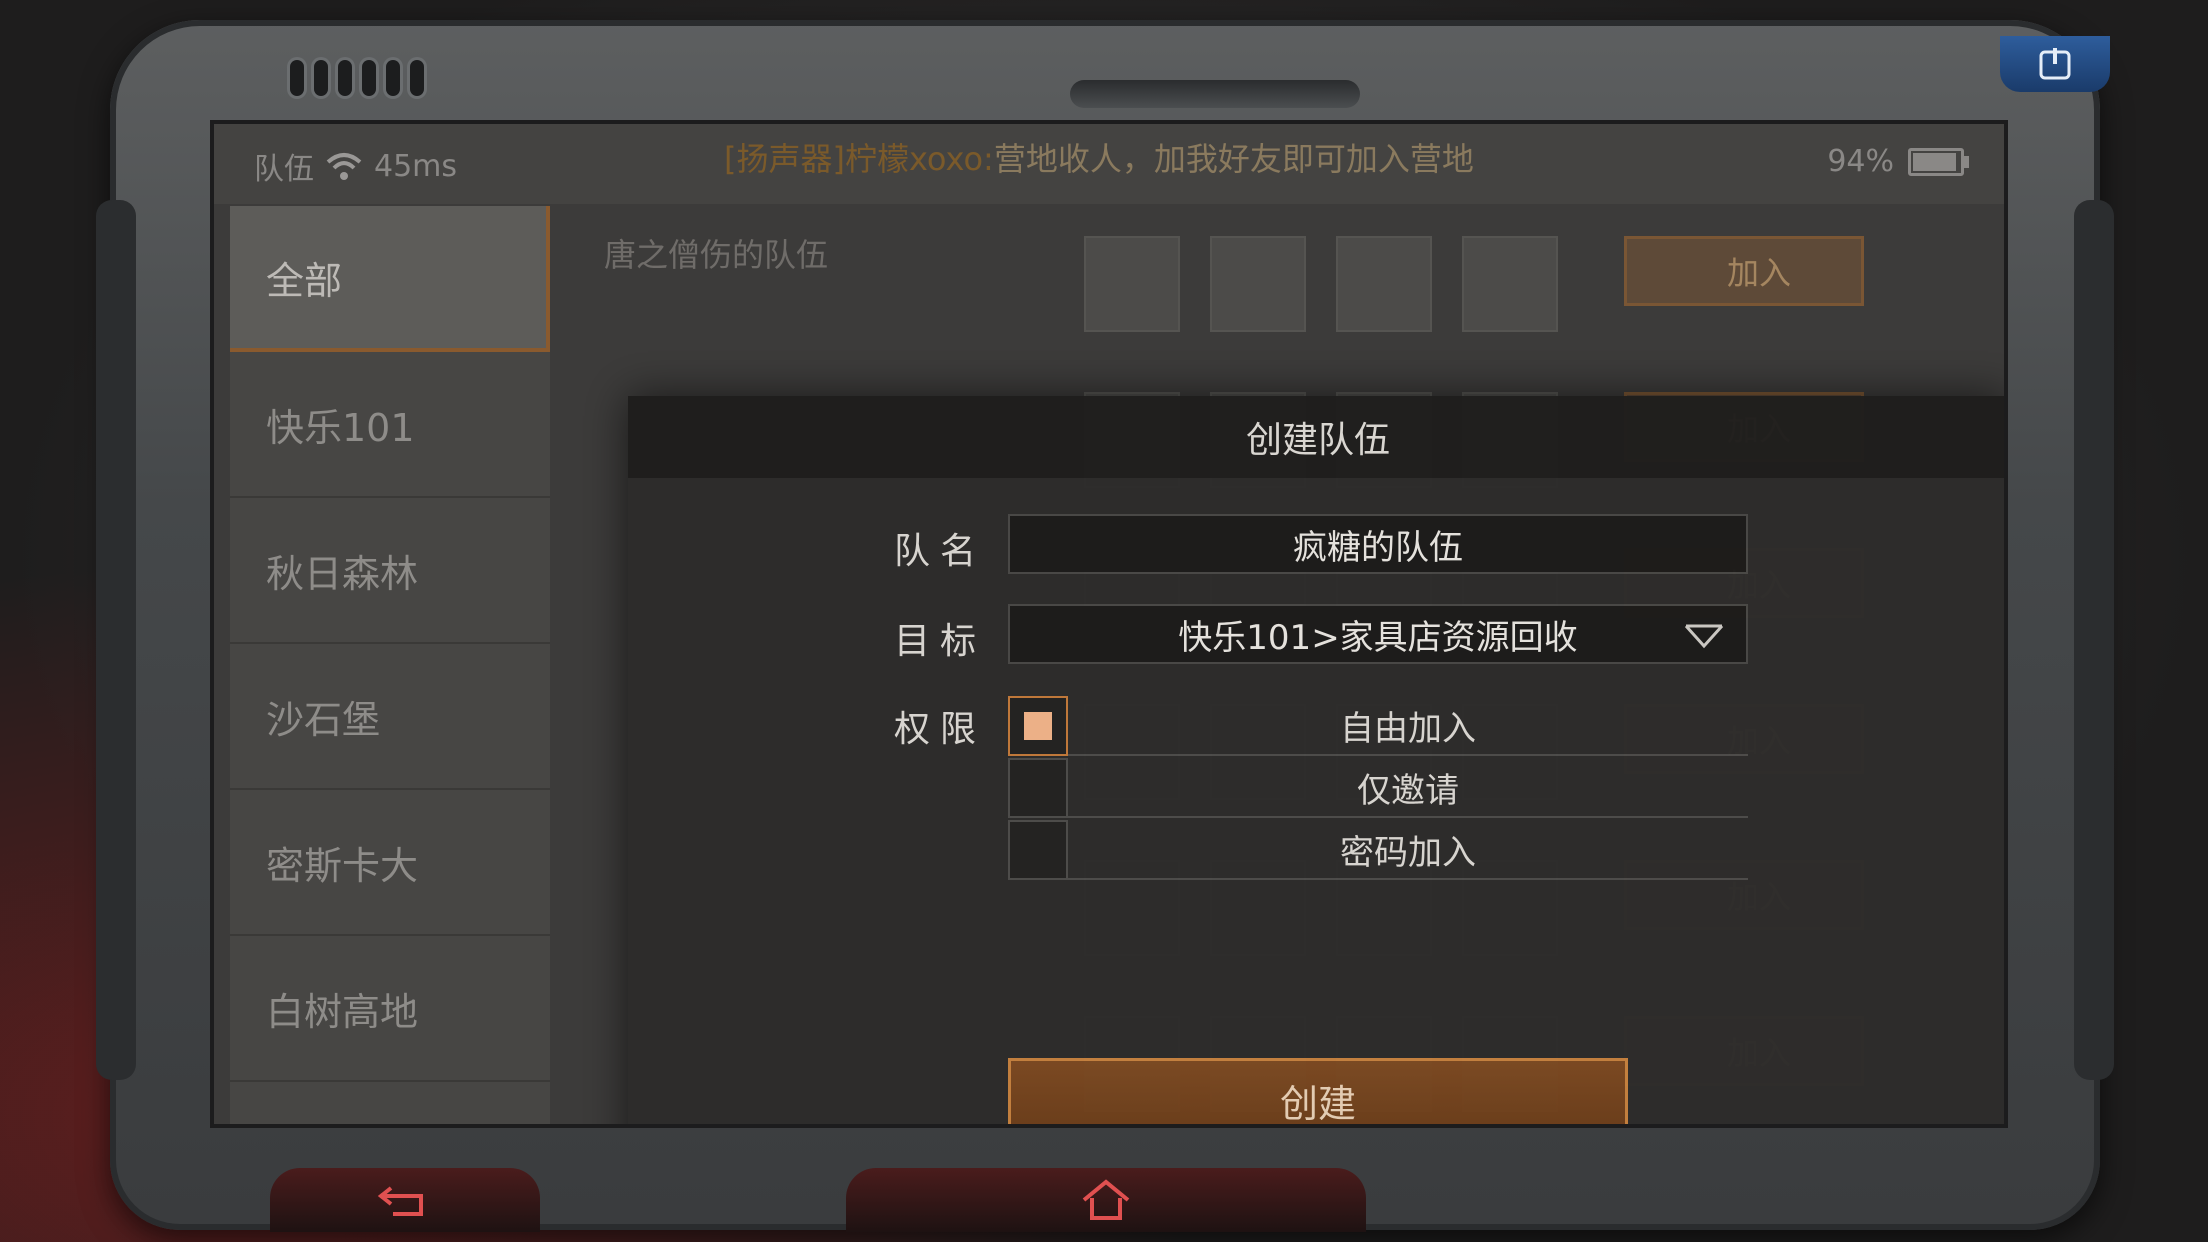 The image size is (2208, 1242). Describe the element at coordinates (390, 279) in the screenshot. I see `nav-item: 全部` at that location.